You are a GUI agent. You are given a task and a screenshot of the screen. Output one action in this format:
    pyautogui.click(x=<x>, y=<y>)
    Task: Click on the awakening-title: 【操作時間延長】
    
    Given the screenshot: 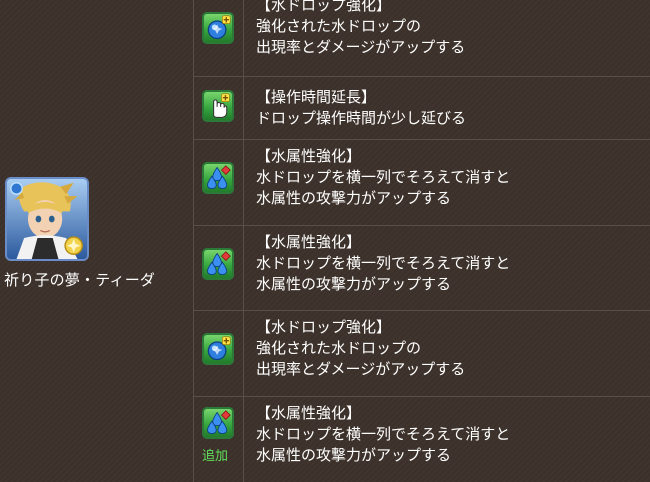 What is the action you would take?
    pyautogui.click(x=316, y=97)
    